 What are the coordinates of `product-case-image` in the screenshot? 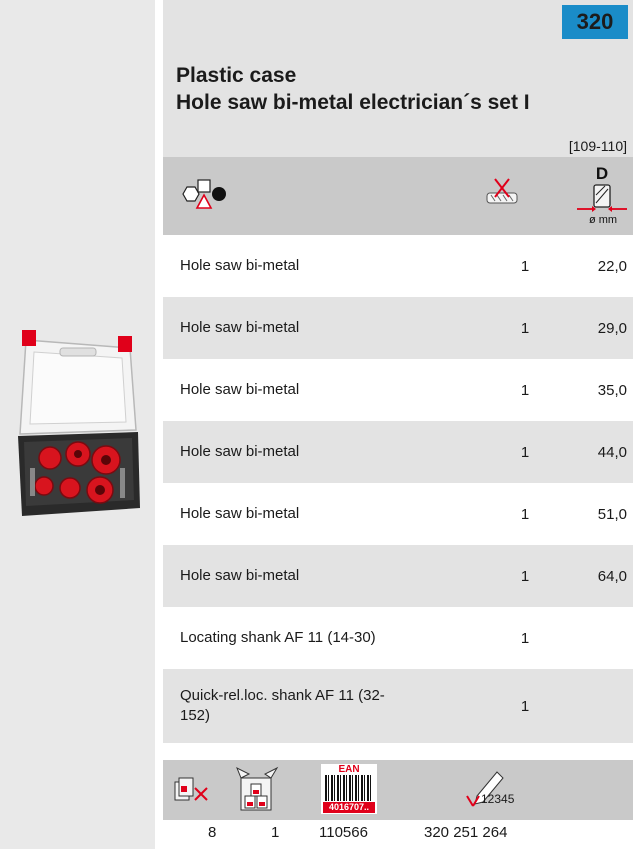 It's located at (79, 423).